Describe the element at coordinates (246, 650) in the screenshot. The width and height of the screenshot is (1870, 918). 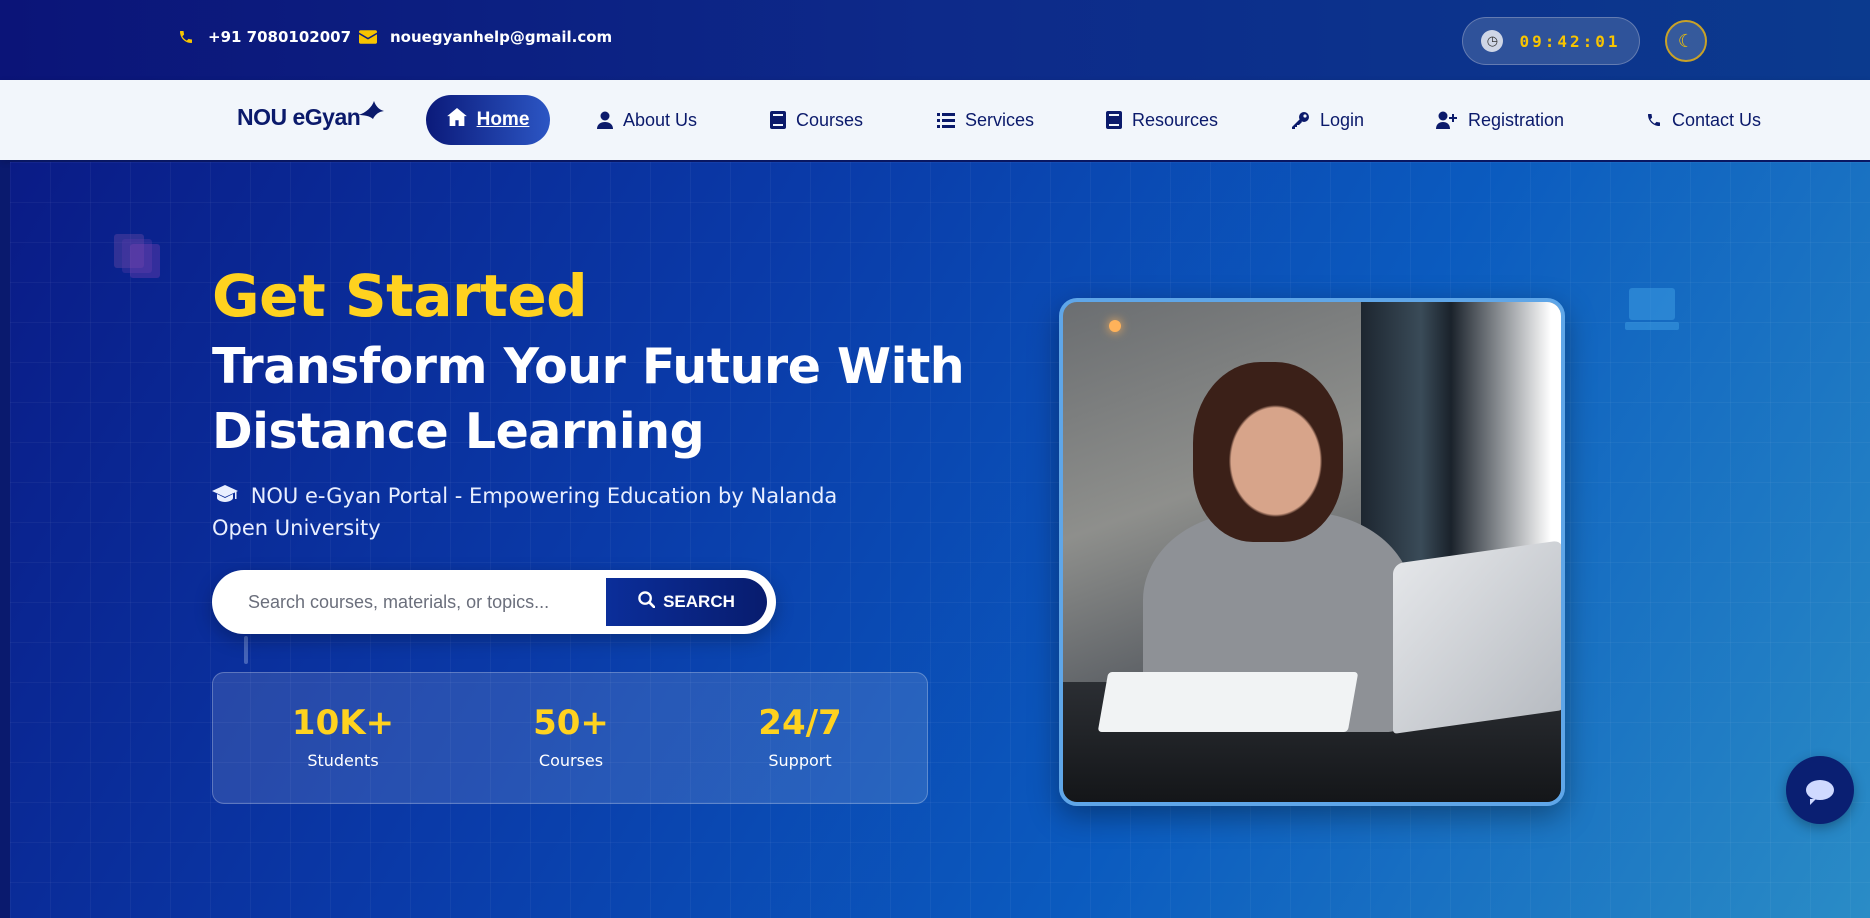
I see `floating-pen-decoration` at that location.